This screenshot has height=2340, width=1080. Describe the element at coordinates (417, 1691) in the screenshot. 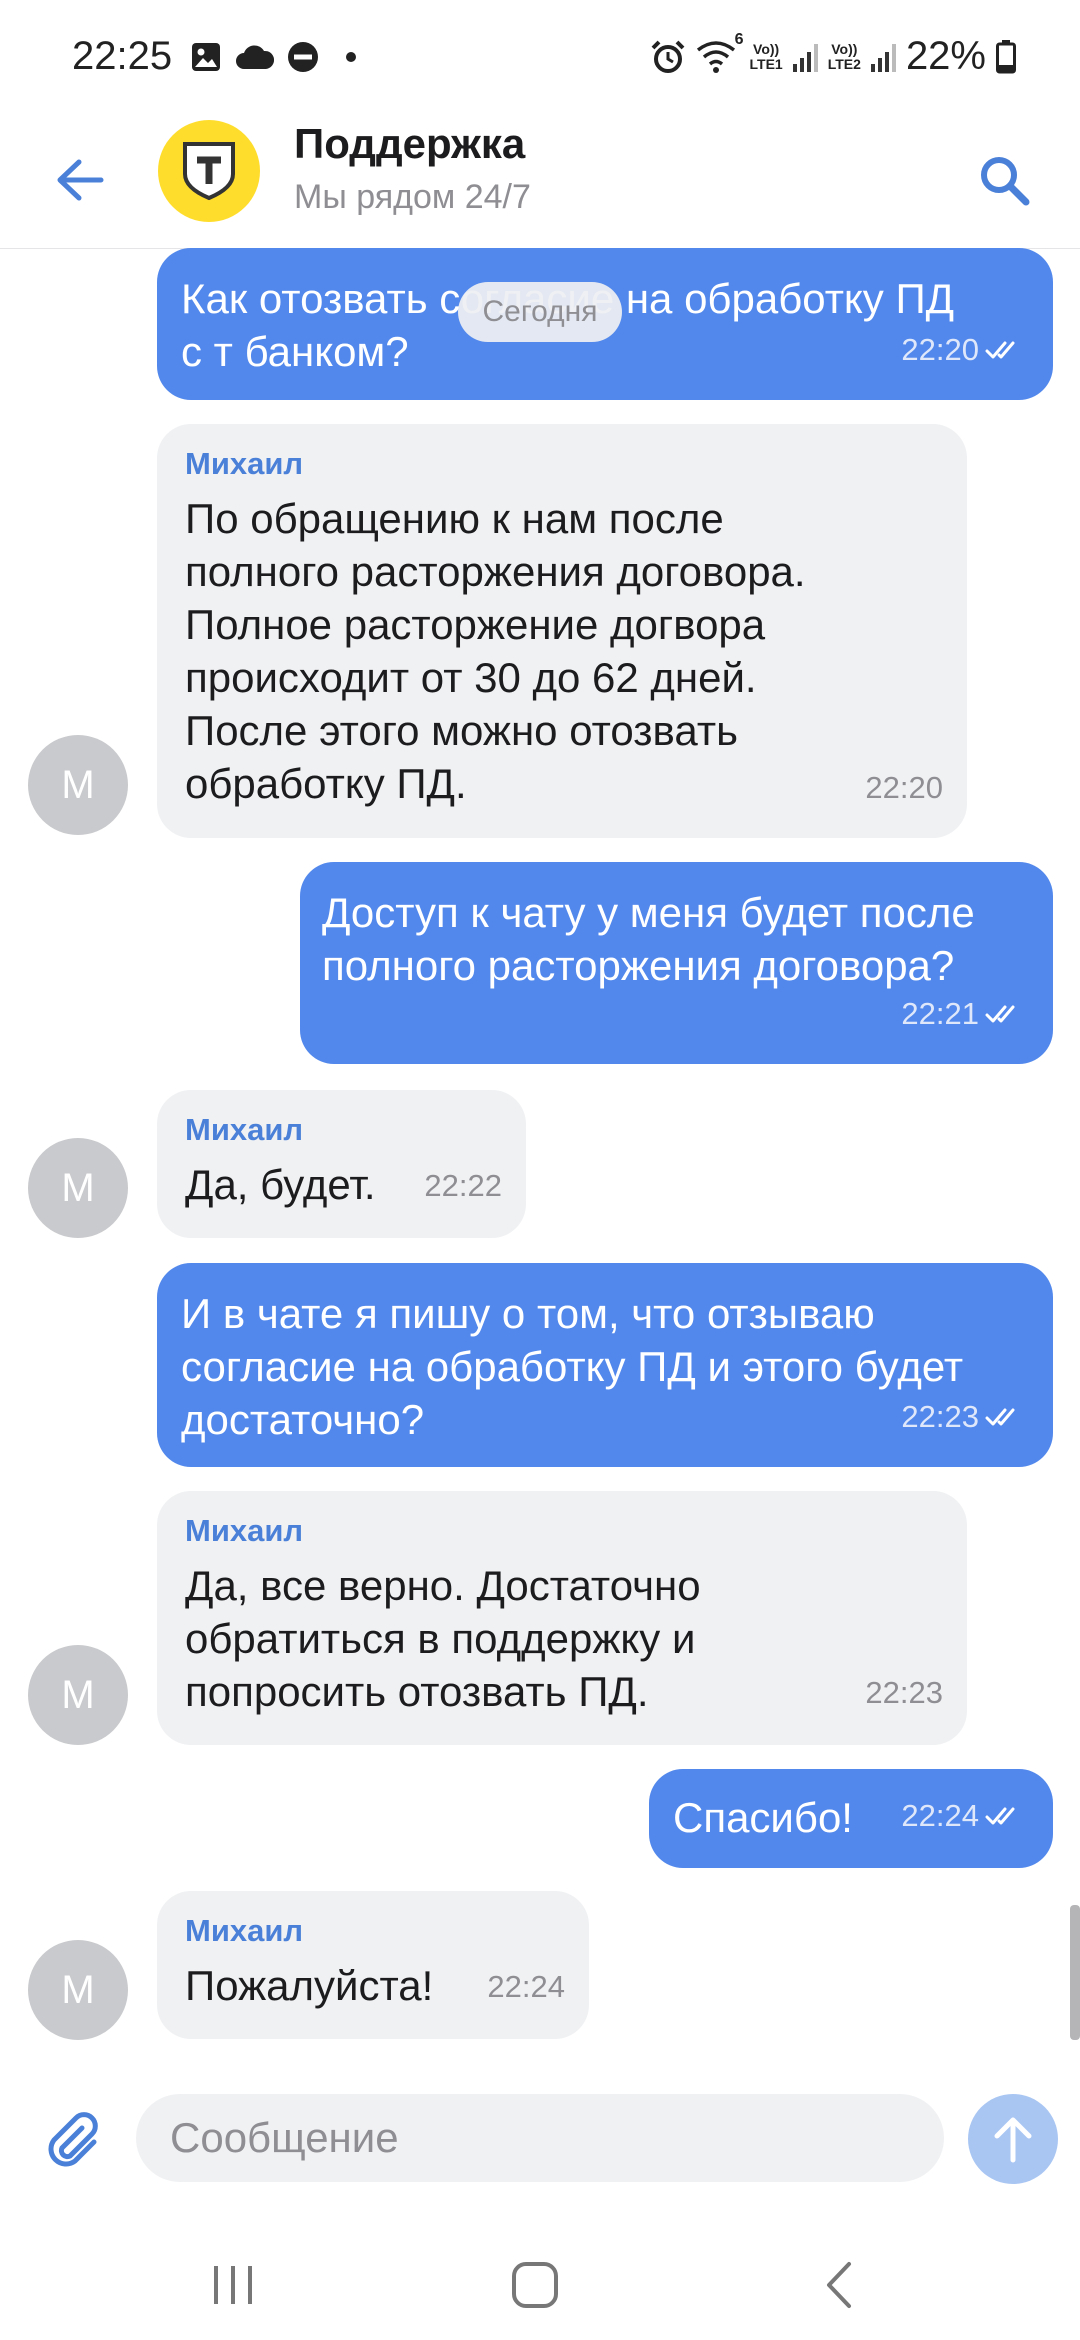

I see `message-text-line: попросить отозвать ПД.` at that location.